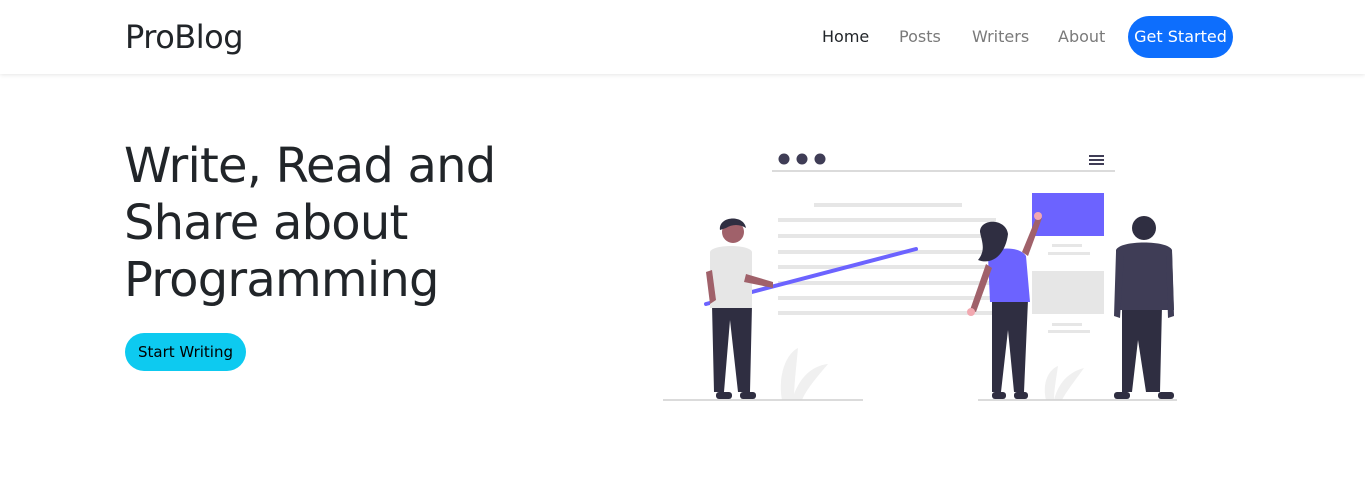  Describe the element at coordinates (1081, 37) in the screenshot. I see `nav-link-about: About` at that location.